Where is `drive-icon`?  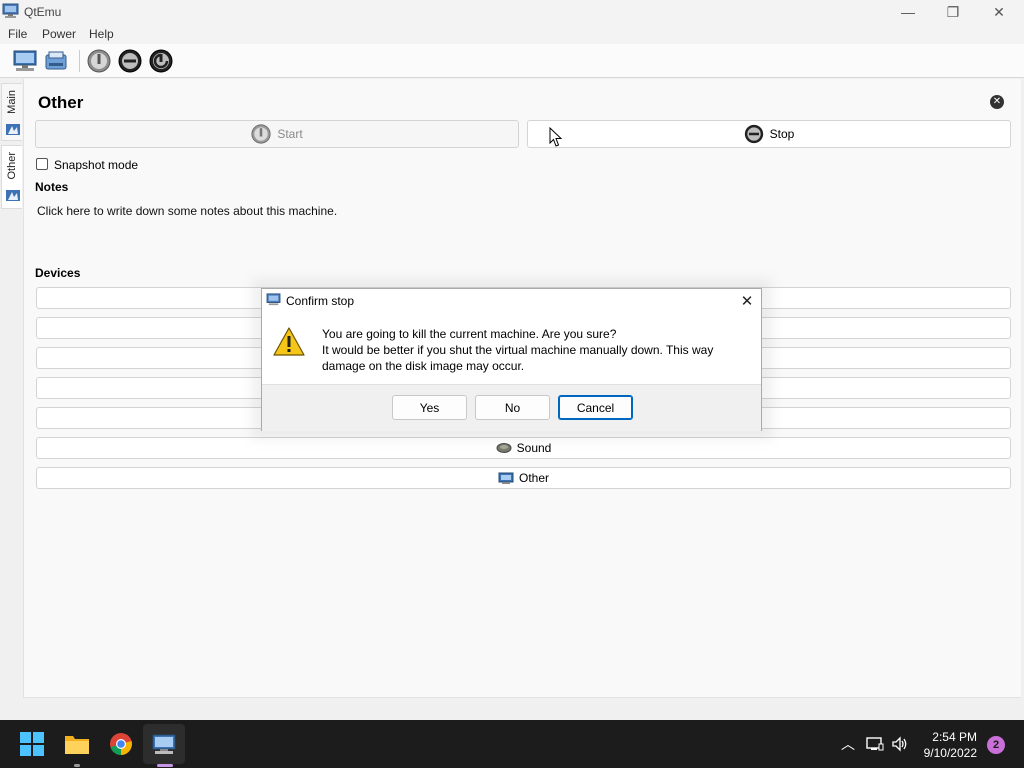
drive-icon is located at coordinates (56, 60).